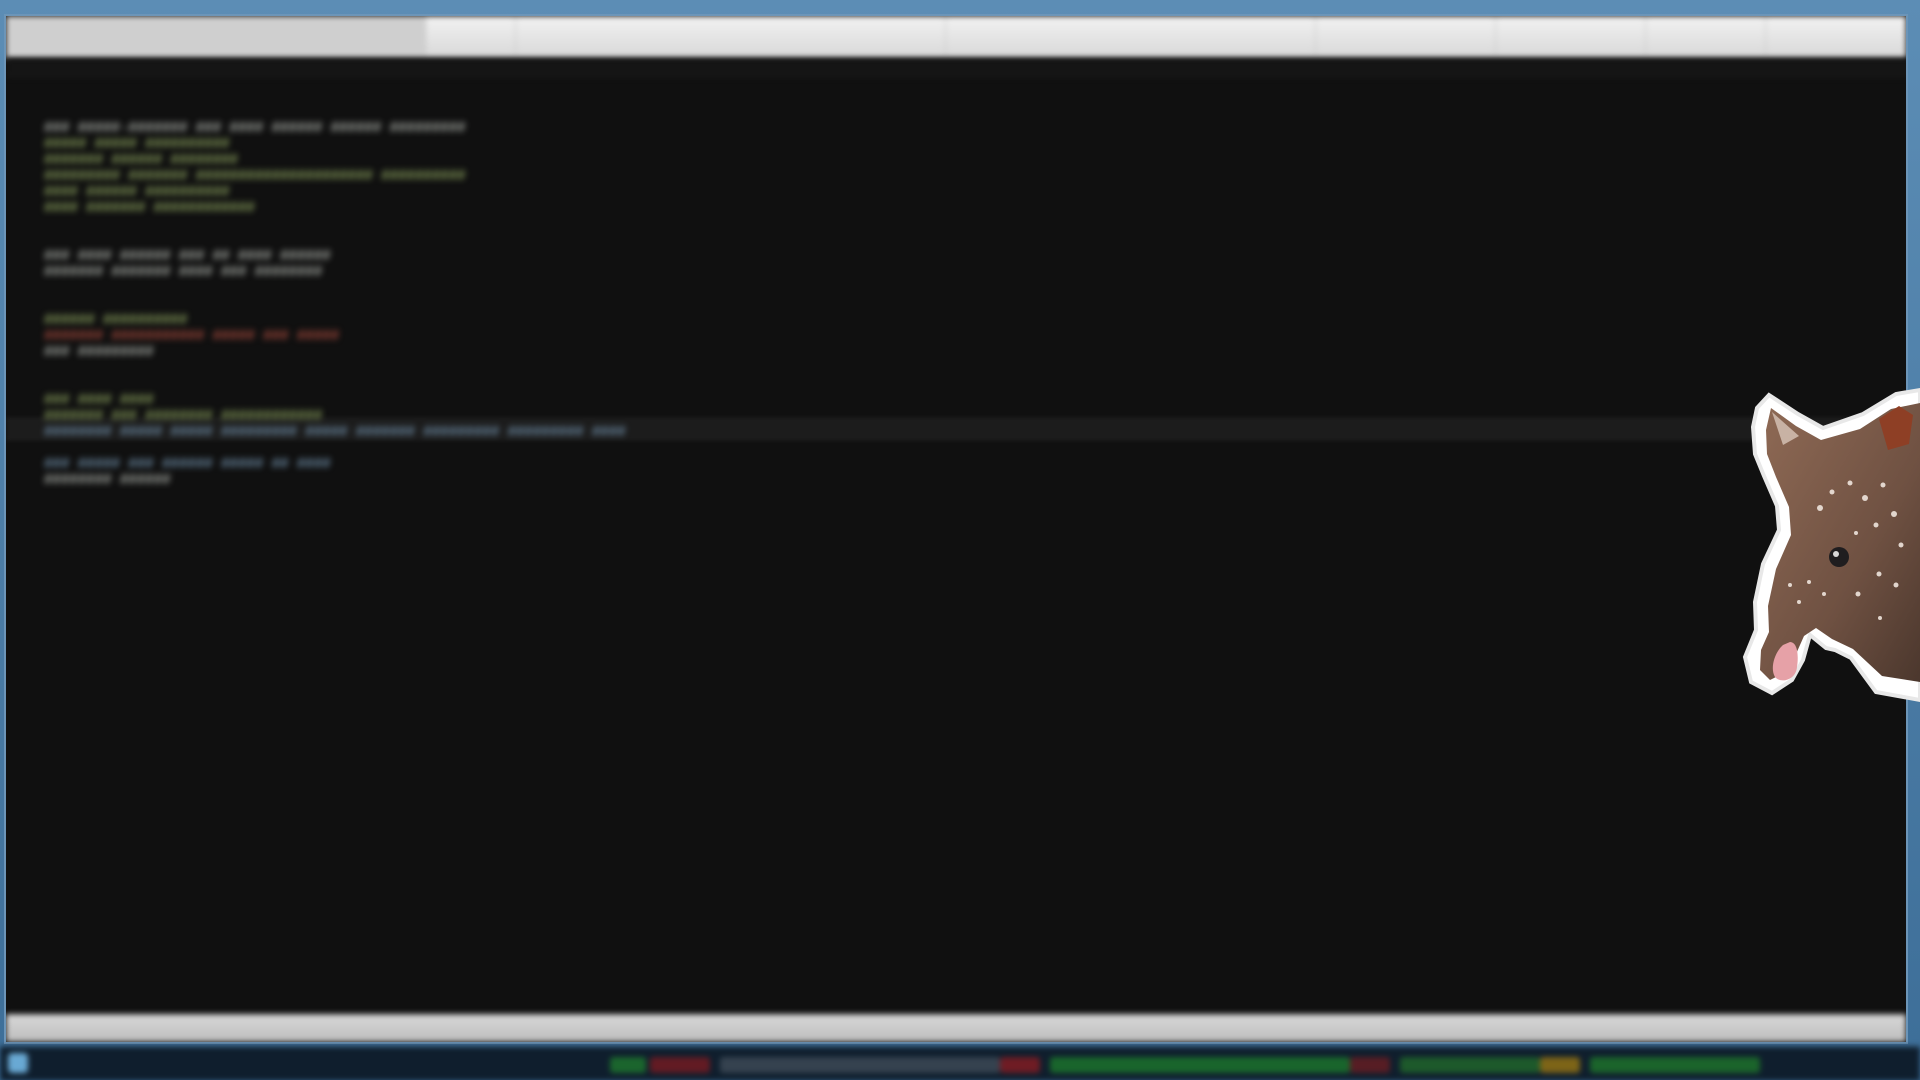 The image size is (1920, 1080). What do you see at coordinates (99, 400) in the screenshot?
I see `editor-line-12: ### #### ####` at bounding box center [99, 400].